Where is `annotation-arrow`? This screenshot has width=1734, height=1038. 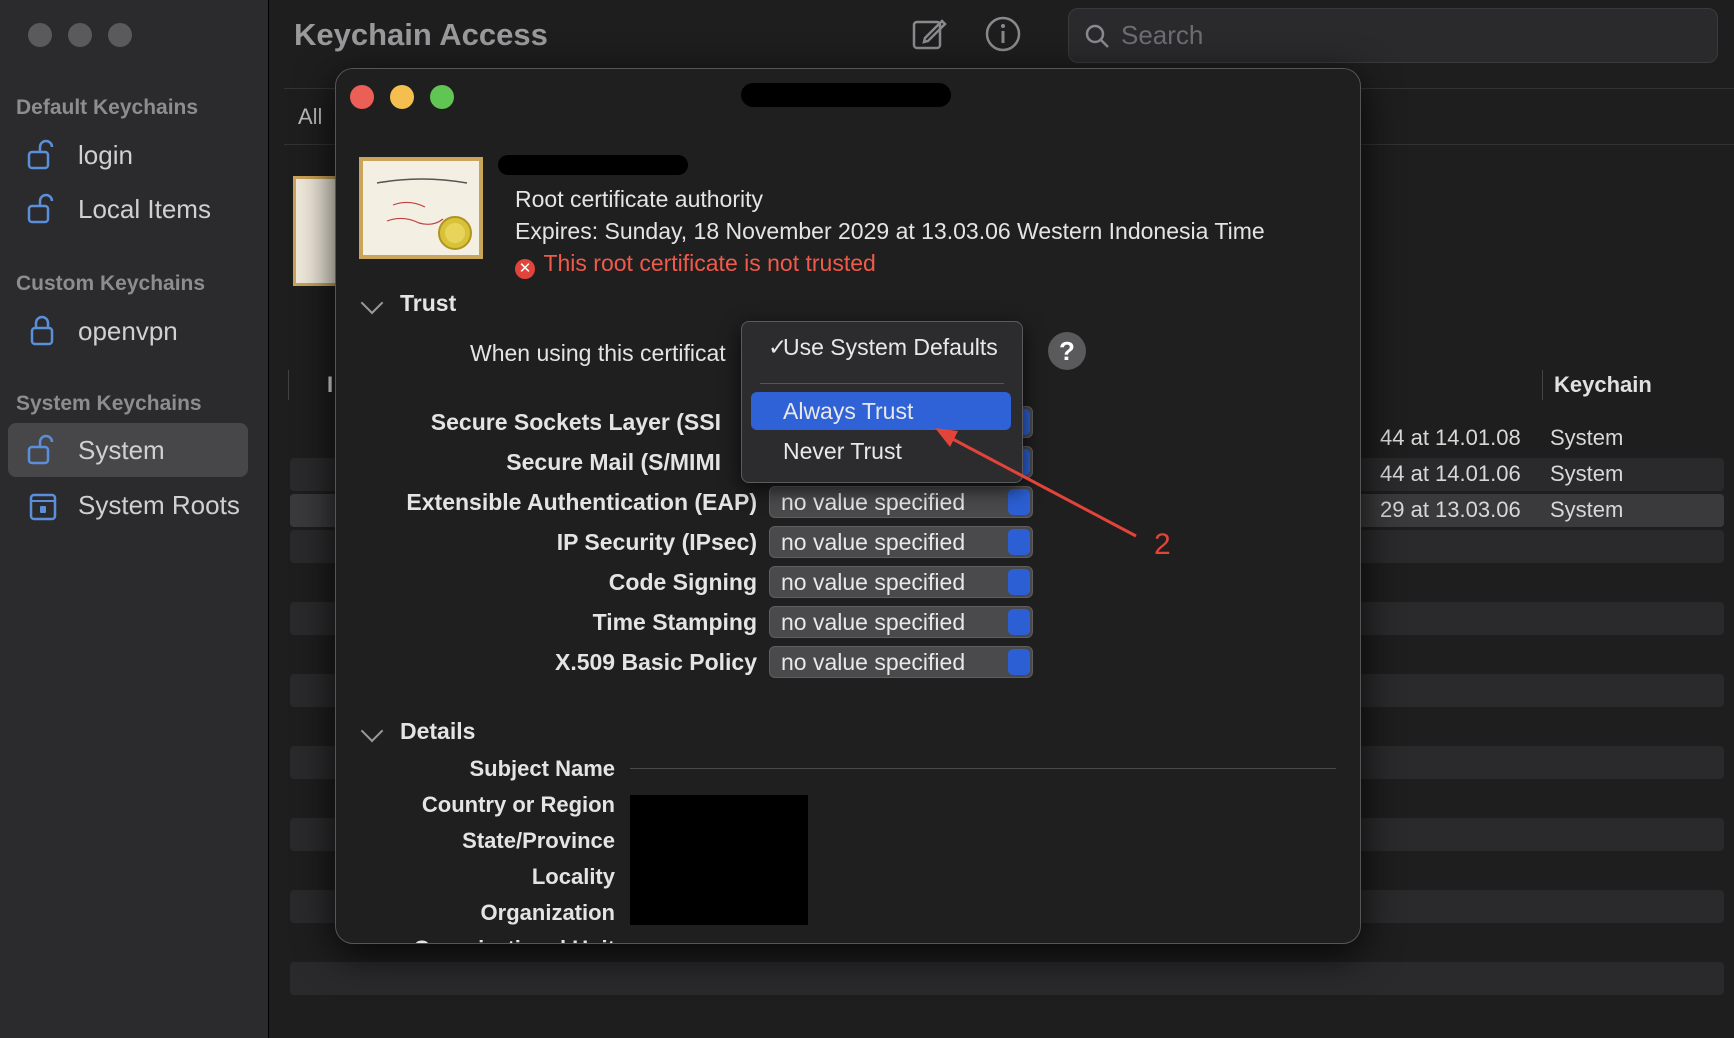
annotation-arrow is located at coordinates (1036, 483).